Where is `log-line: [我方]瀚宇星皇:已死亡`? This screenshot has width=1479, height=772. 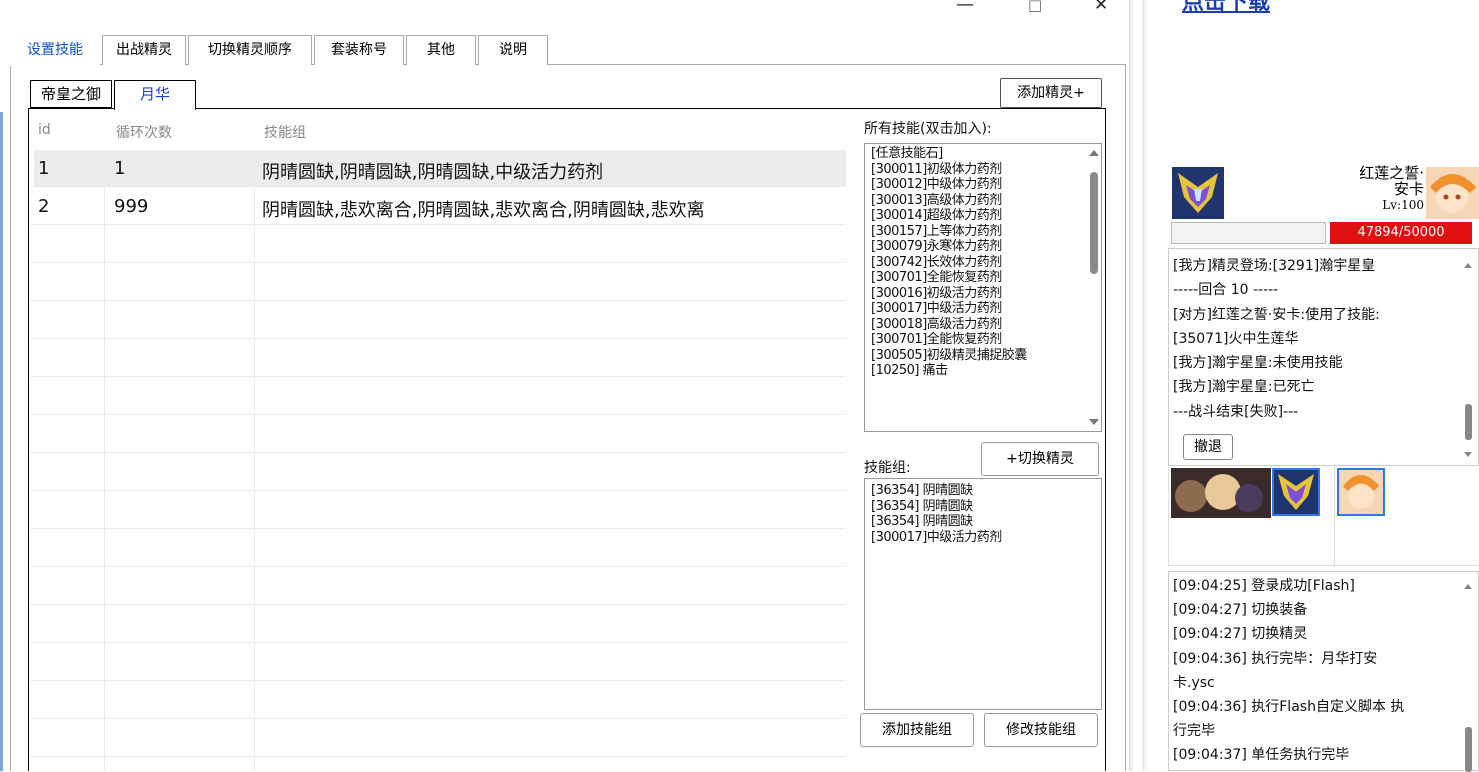
log-line: [我方]瀚宇星皇:已死亡 is located at coordinates (1244, 387).